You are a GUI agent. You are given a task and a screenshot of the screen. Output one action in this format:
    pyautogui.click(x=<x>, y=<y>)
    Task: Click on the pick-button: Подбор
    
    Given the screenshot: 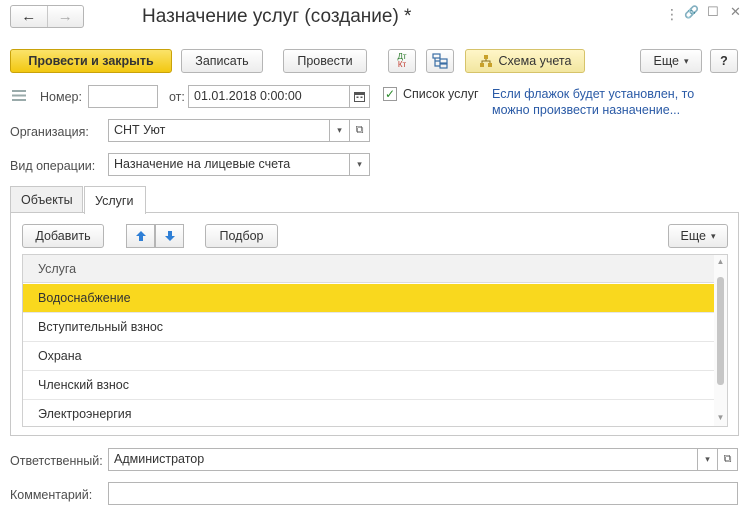 What is the action you would take?
    pyautogui.click(x=241, y=236)
    